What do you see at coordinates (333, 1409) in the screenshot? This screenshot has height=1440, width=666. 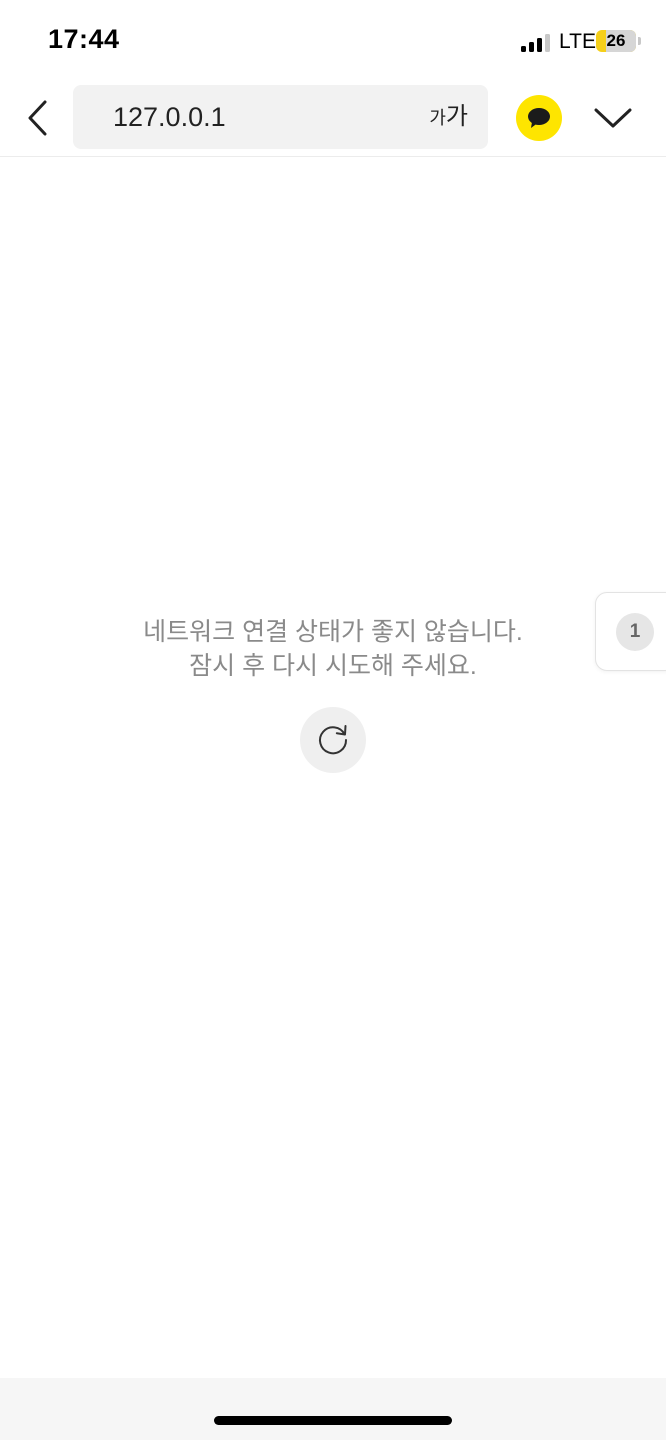 I see `bottom-bar` at bounding box center [333, 1409].